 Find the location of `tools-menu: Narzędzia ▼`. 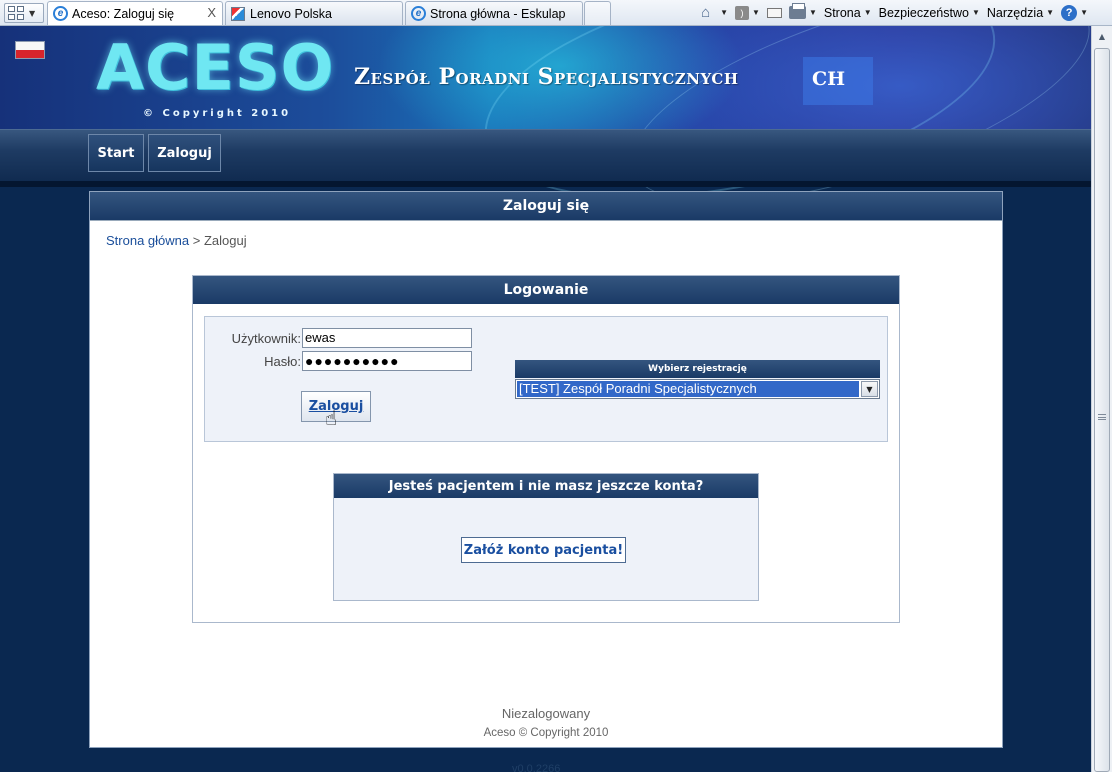

tools-menu: Narzędzia ▼ is located at coordinates (1020, 13).